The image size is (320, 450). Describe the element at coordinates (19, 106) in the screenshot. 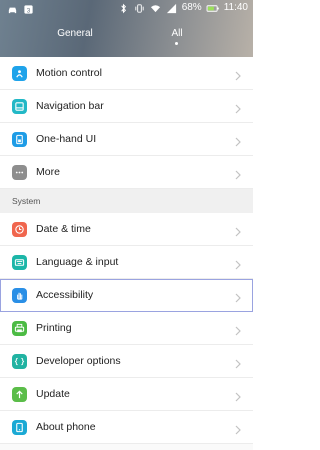

I see `navigation-icon` at that location.